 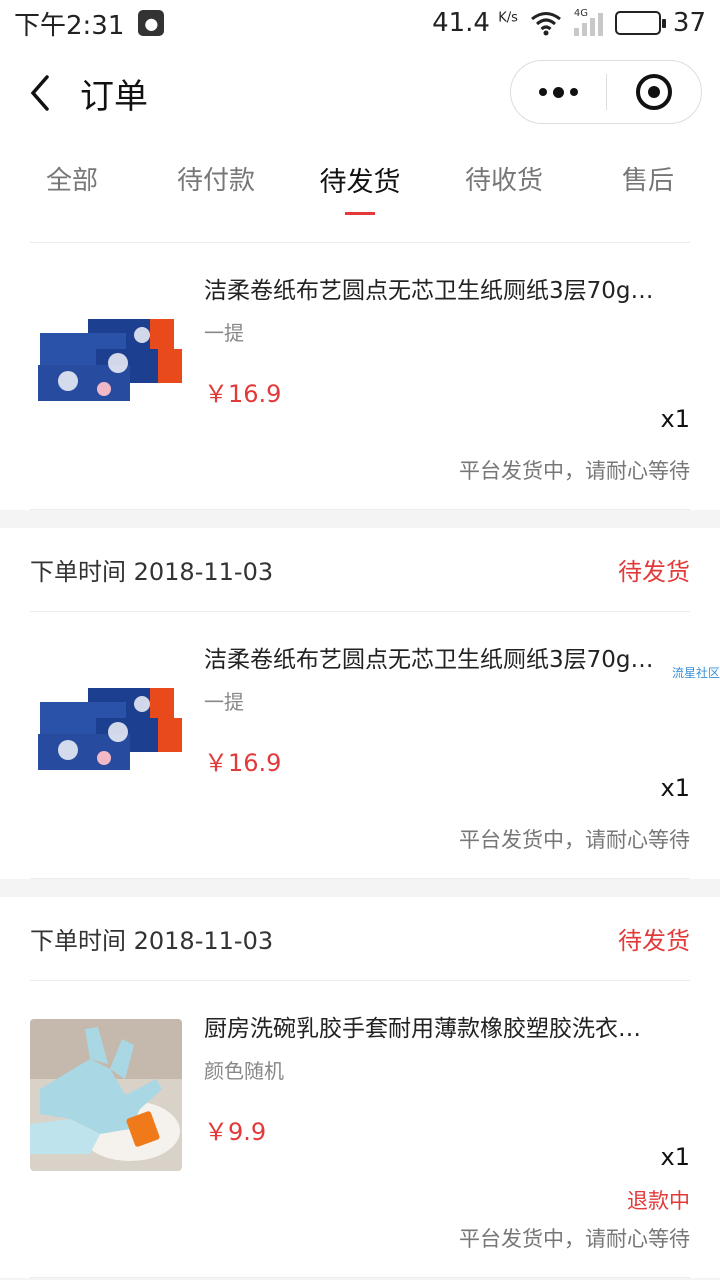 What do you see at coordinates (360, 93) in the screenshot?
I see `navigation-bar: 订单` at bounding box center [360, 93].